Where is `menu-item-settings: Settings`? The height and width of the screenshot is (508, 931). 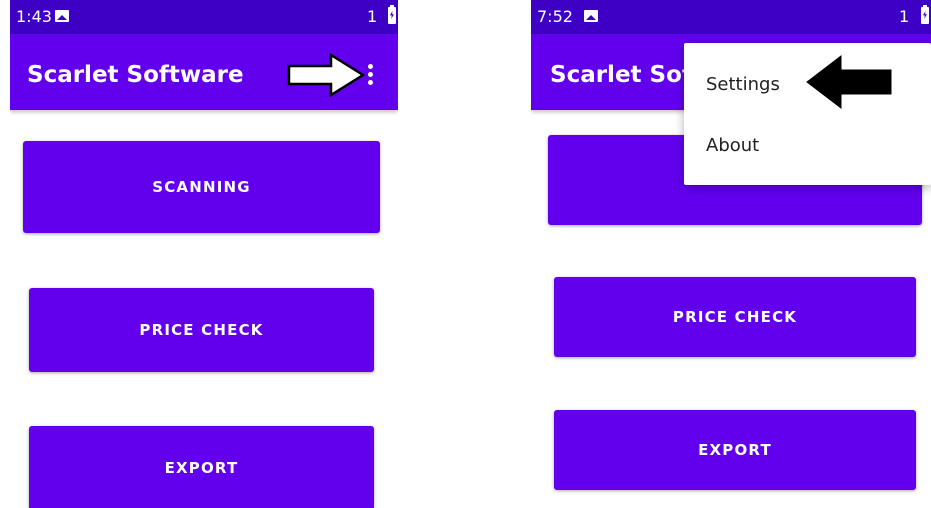
menu-item-settings: Settings is located at coordinates (743, 84).